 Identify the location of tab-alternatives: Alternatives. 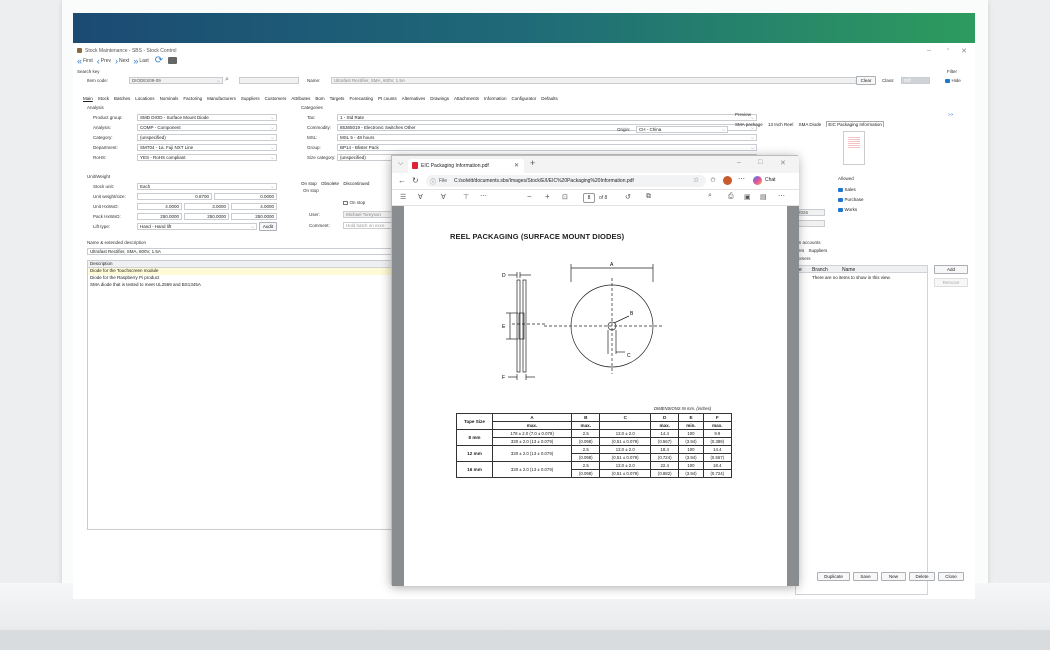
(414, 98).